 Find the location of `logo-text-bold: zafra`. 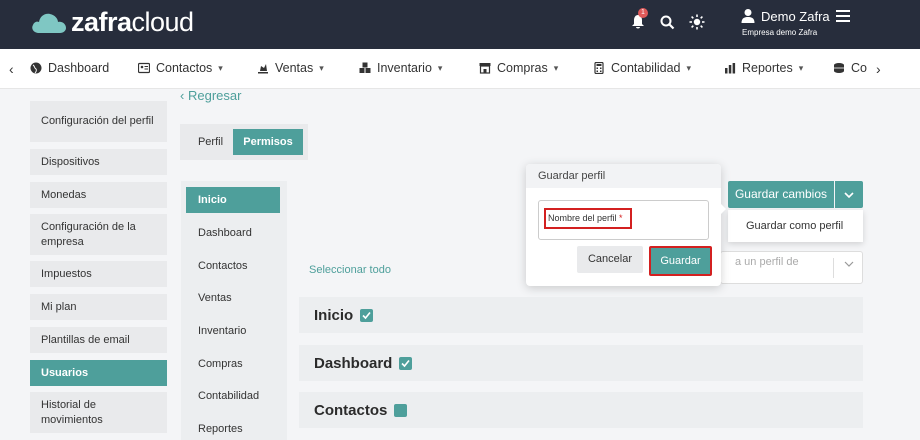

logo-text-bold: zafra is located at coordinates (101, 22).